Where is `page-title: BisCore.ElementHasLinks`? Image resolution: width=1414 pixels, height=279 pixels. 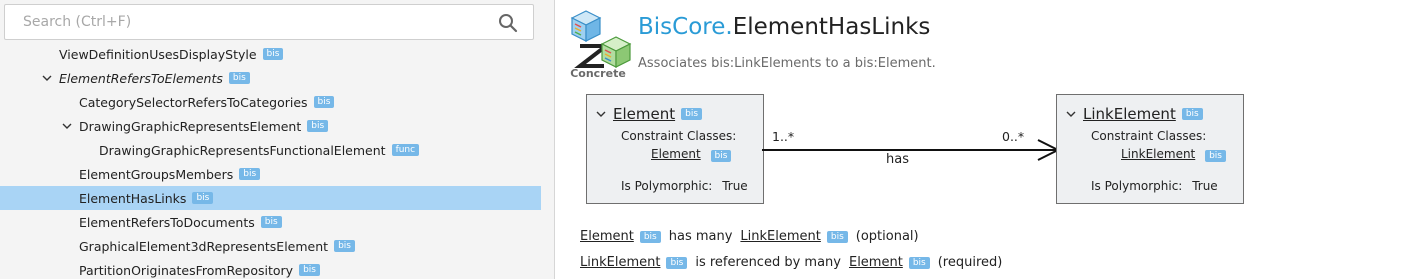 page-title: BisCore.ElementHasLinks is located at coordinates (784, 27).